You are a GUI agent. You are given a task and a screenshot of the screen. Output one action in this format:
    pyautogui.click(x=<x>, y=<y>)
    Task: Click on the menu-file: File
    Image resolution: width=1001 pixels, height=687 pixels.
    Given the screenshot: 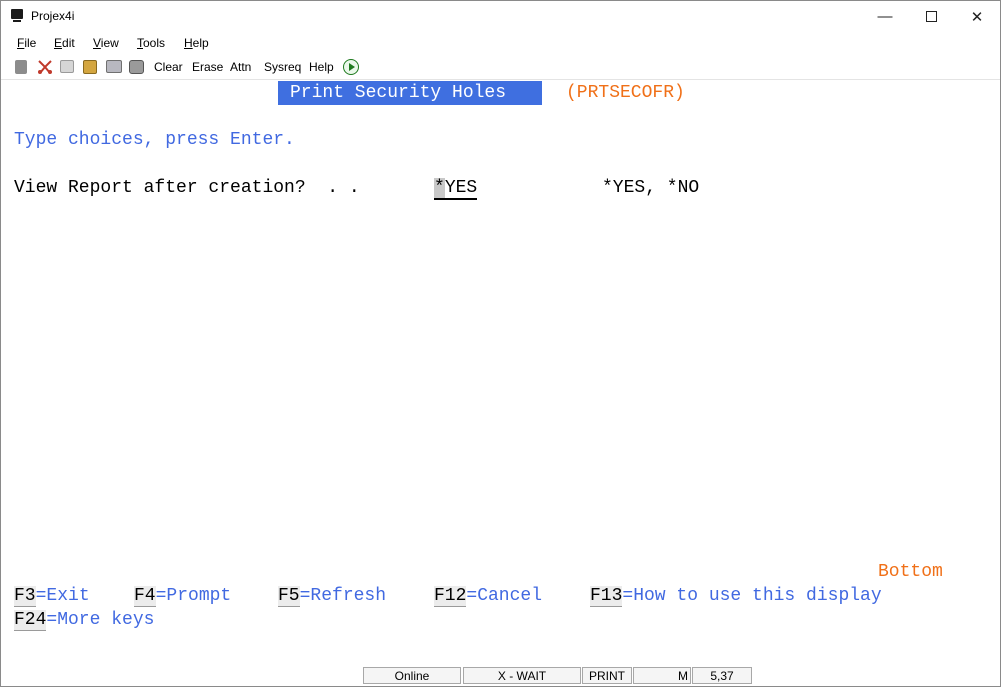 What is the action you would take?
    pyautogui.click(x=26, y=43)
    